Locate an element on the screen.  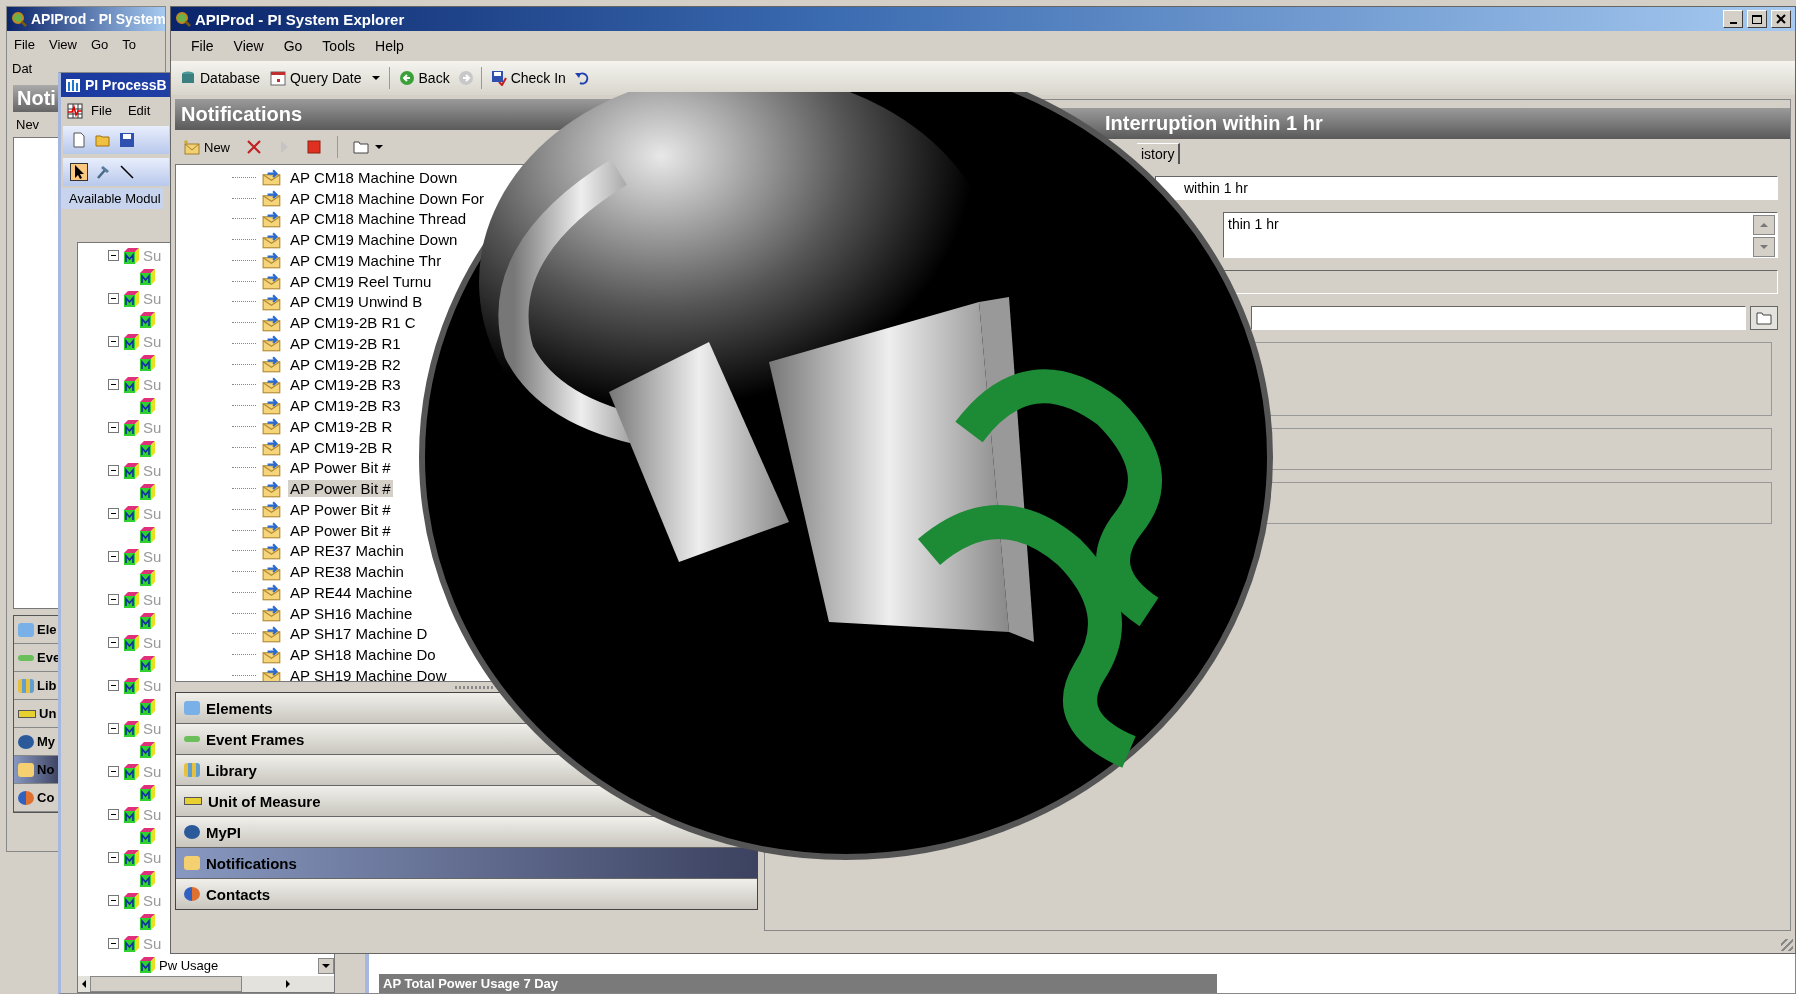
back-button: Back is located at coordinates (424, 78).